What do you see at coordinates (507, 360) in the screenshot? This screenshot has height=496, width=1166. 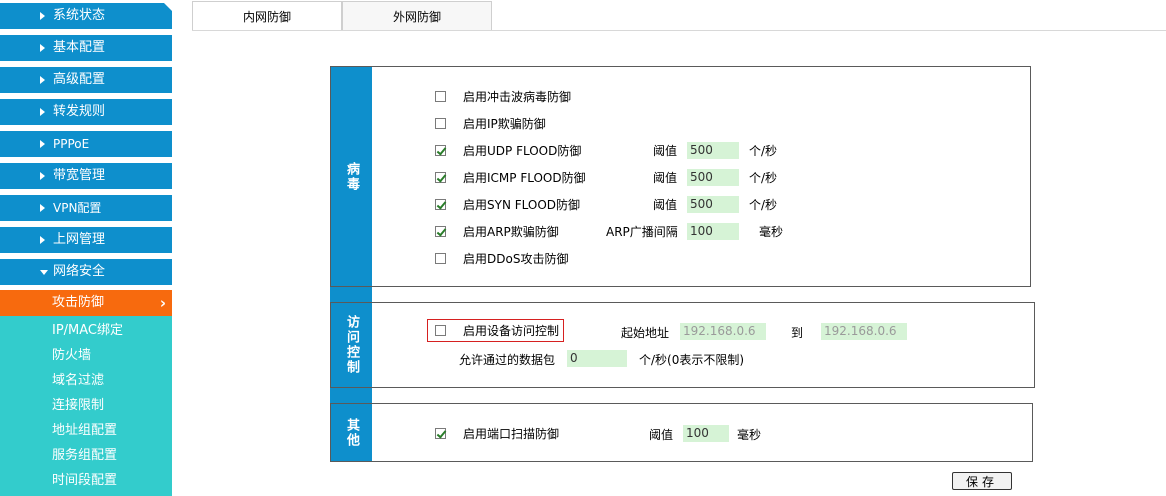 I see `packets-label: 允许通过的数据包` at bounding box center [507, 360].